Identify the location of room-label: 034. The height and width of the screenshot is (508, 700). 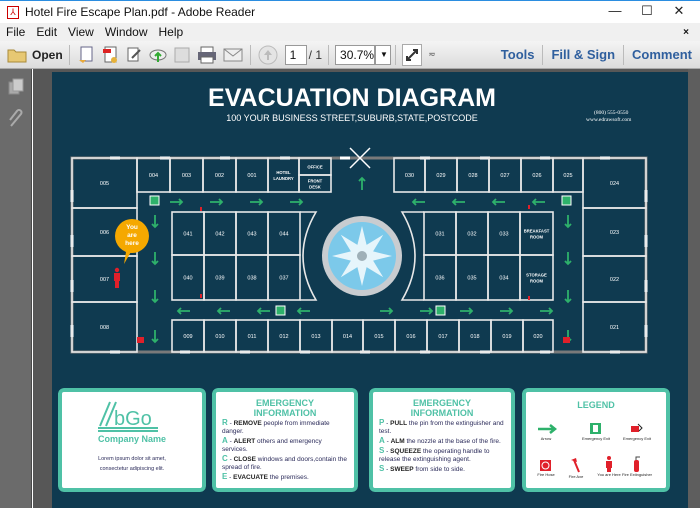
(503, 279).